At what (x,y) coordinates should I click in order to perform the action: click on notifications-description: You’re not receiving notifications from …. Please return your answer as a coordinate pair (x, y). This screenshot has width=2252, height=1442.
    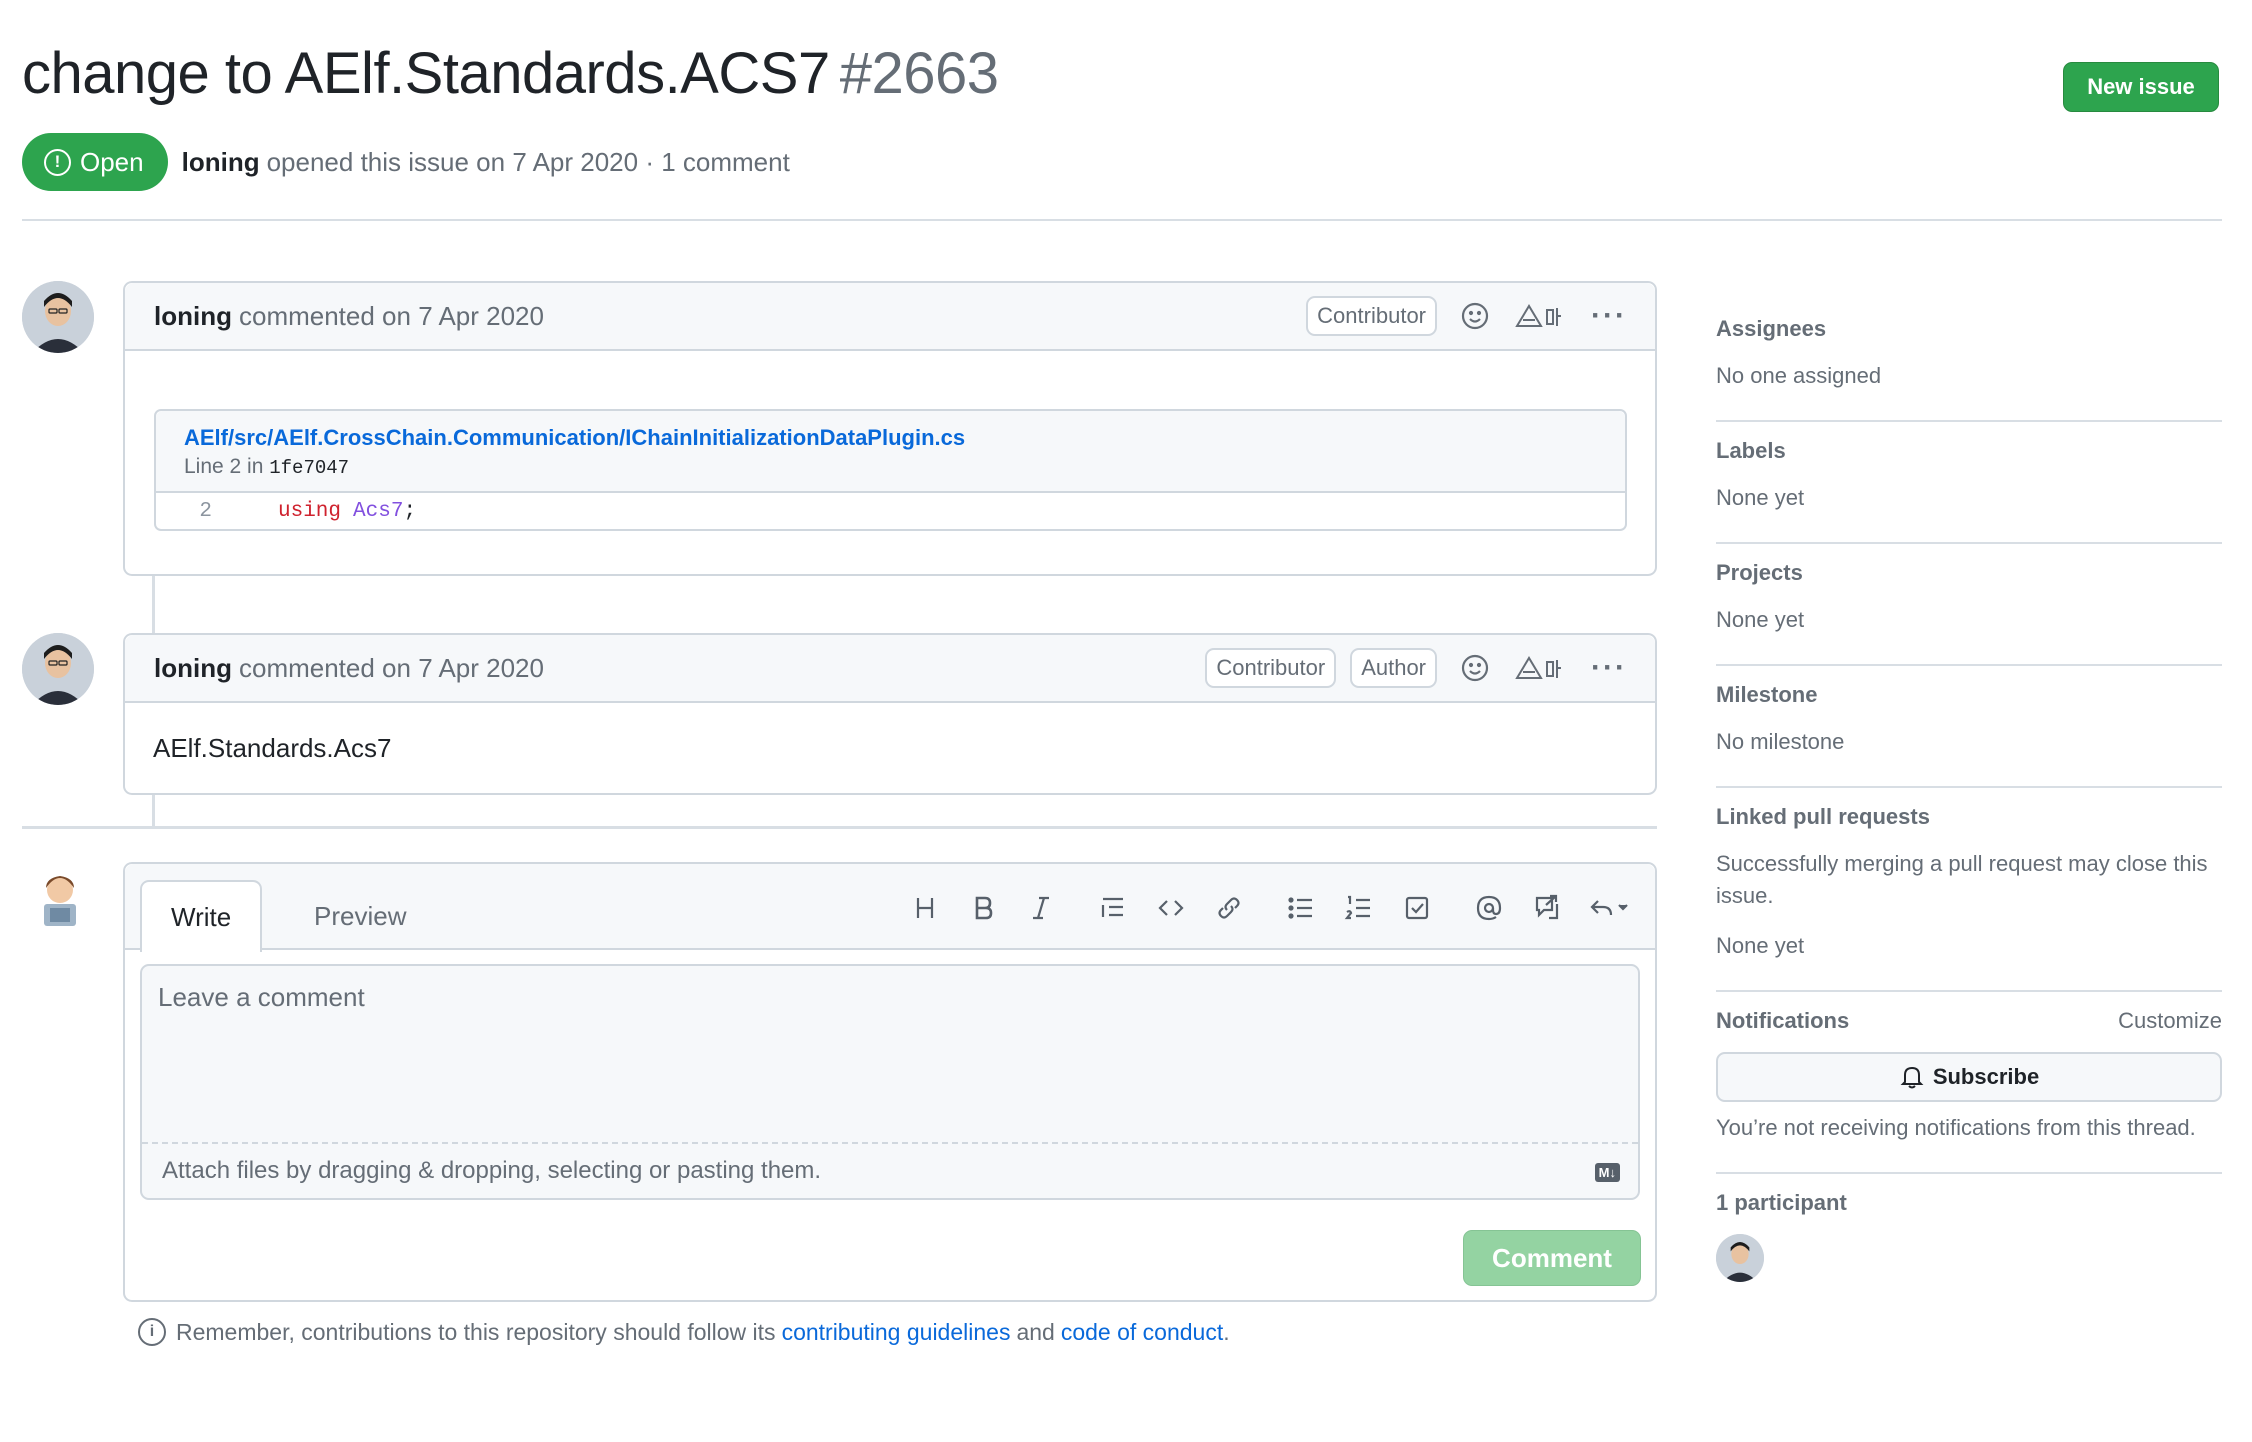
    Looking at the image, I should click on (1956, 1127).